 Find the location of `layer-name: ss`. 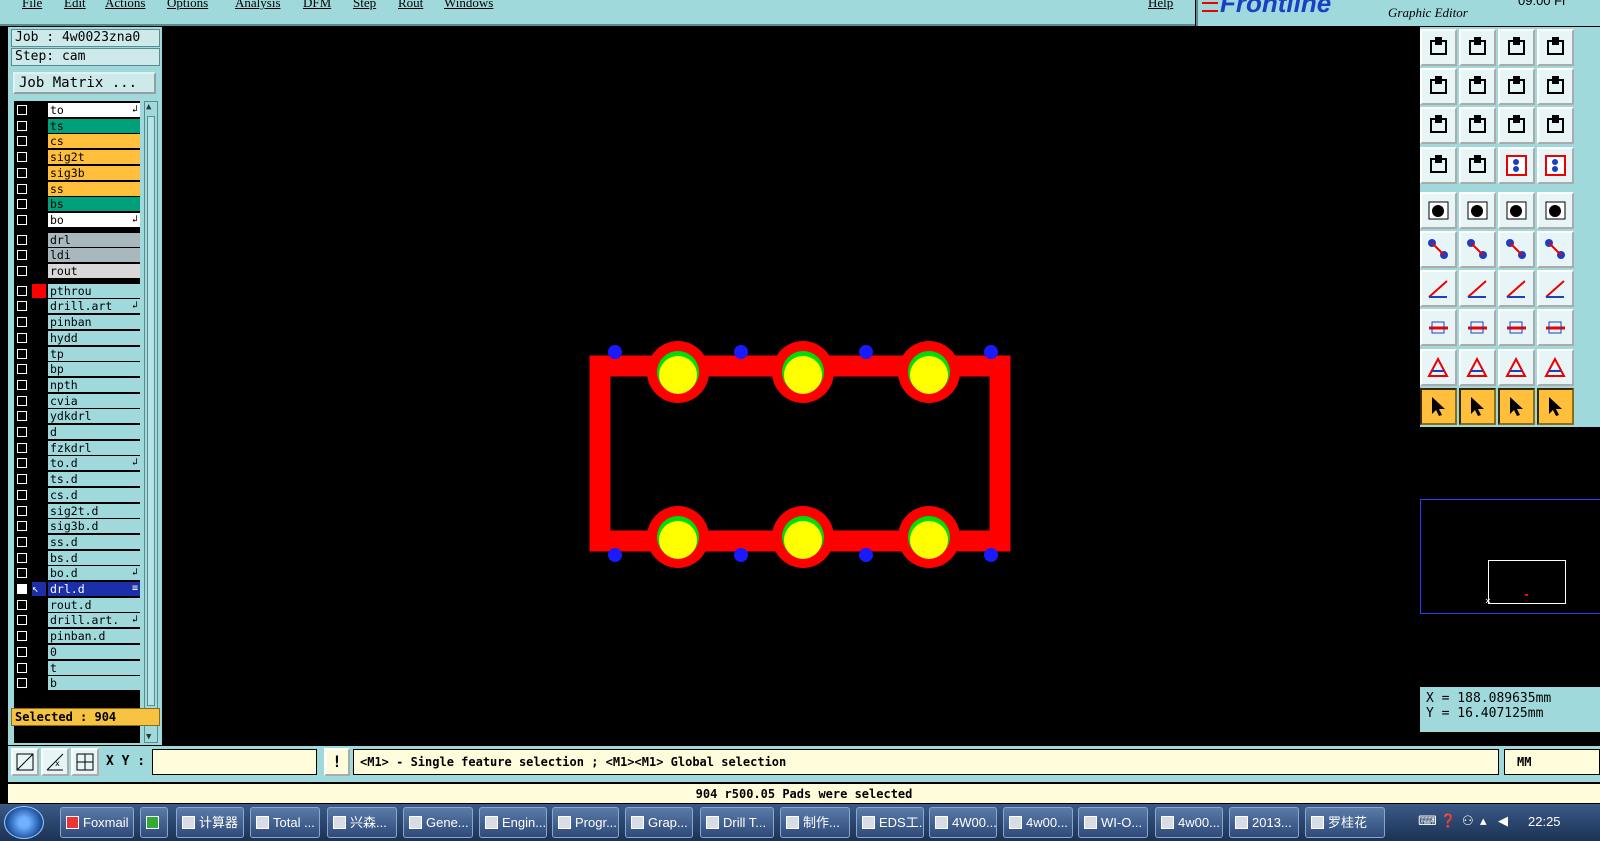

layer-name: ss is located at coordinates (94, 188).